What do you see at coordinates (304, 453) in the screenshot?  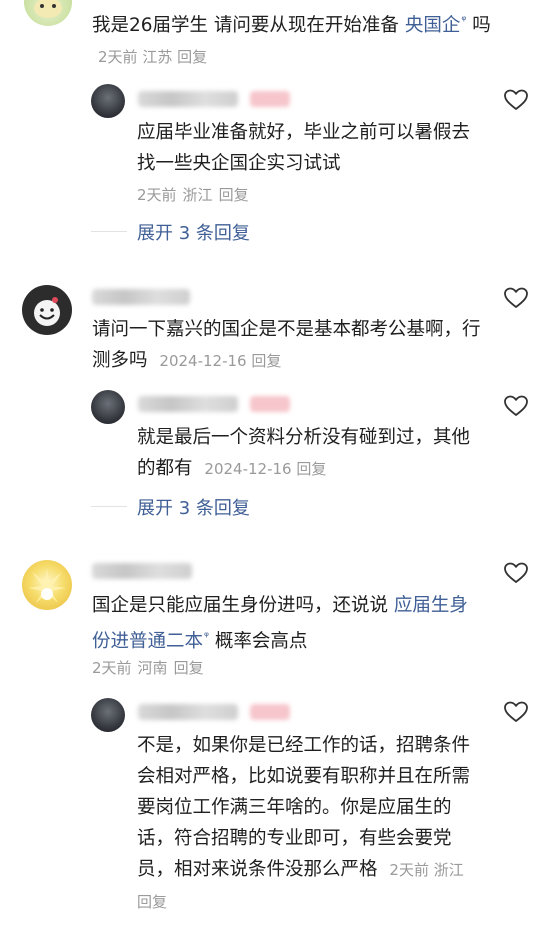 I see `reply-2-text: 就是最后一个资料分析没有碰到过，其他的都有 2024-12-16 回复` at bounding box center [304, 453].